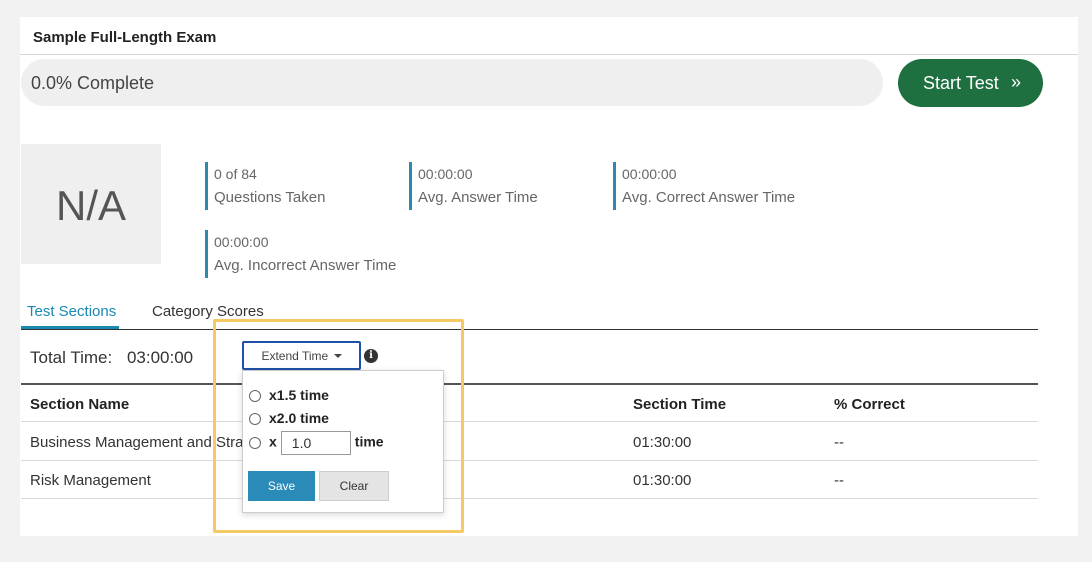 The width and height of the screenshot is (1092, 562). What do you see at coordinates (1015, 82) in the screenshot?
I see `double-chevron-right-icon: »` at bounding box center [1015, 82].